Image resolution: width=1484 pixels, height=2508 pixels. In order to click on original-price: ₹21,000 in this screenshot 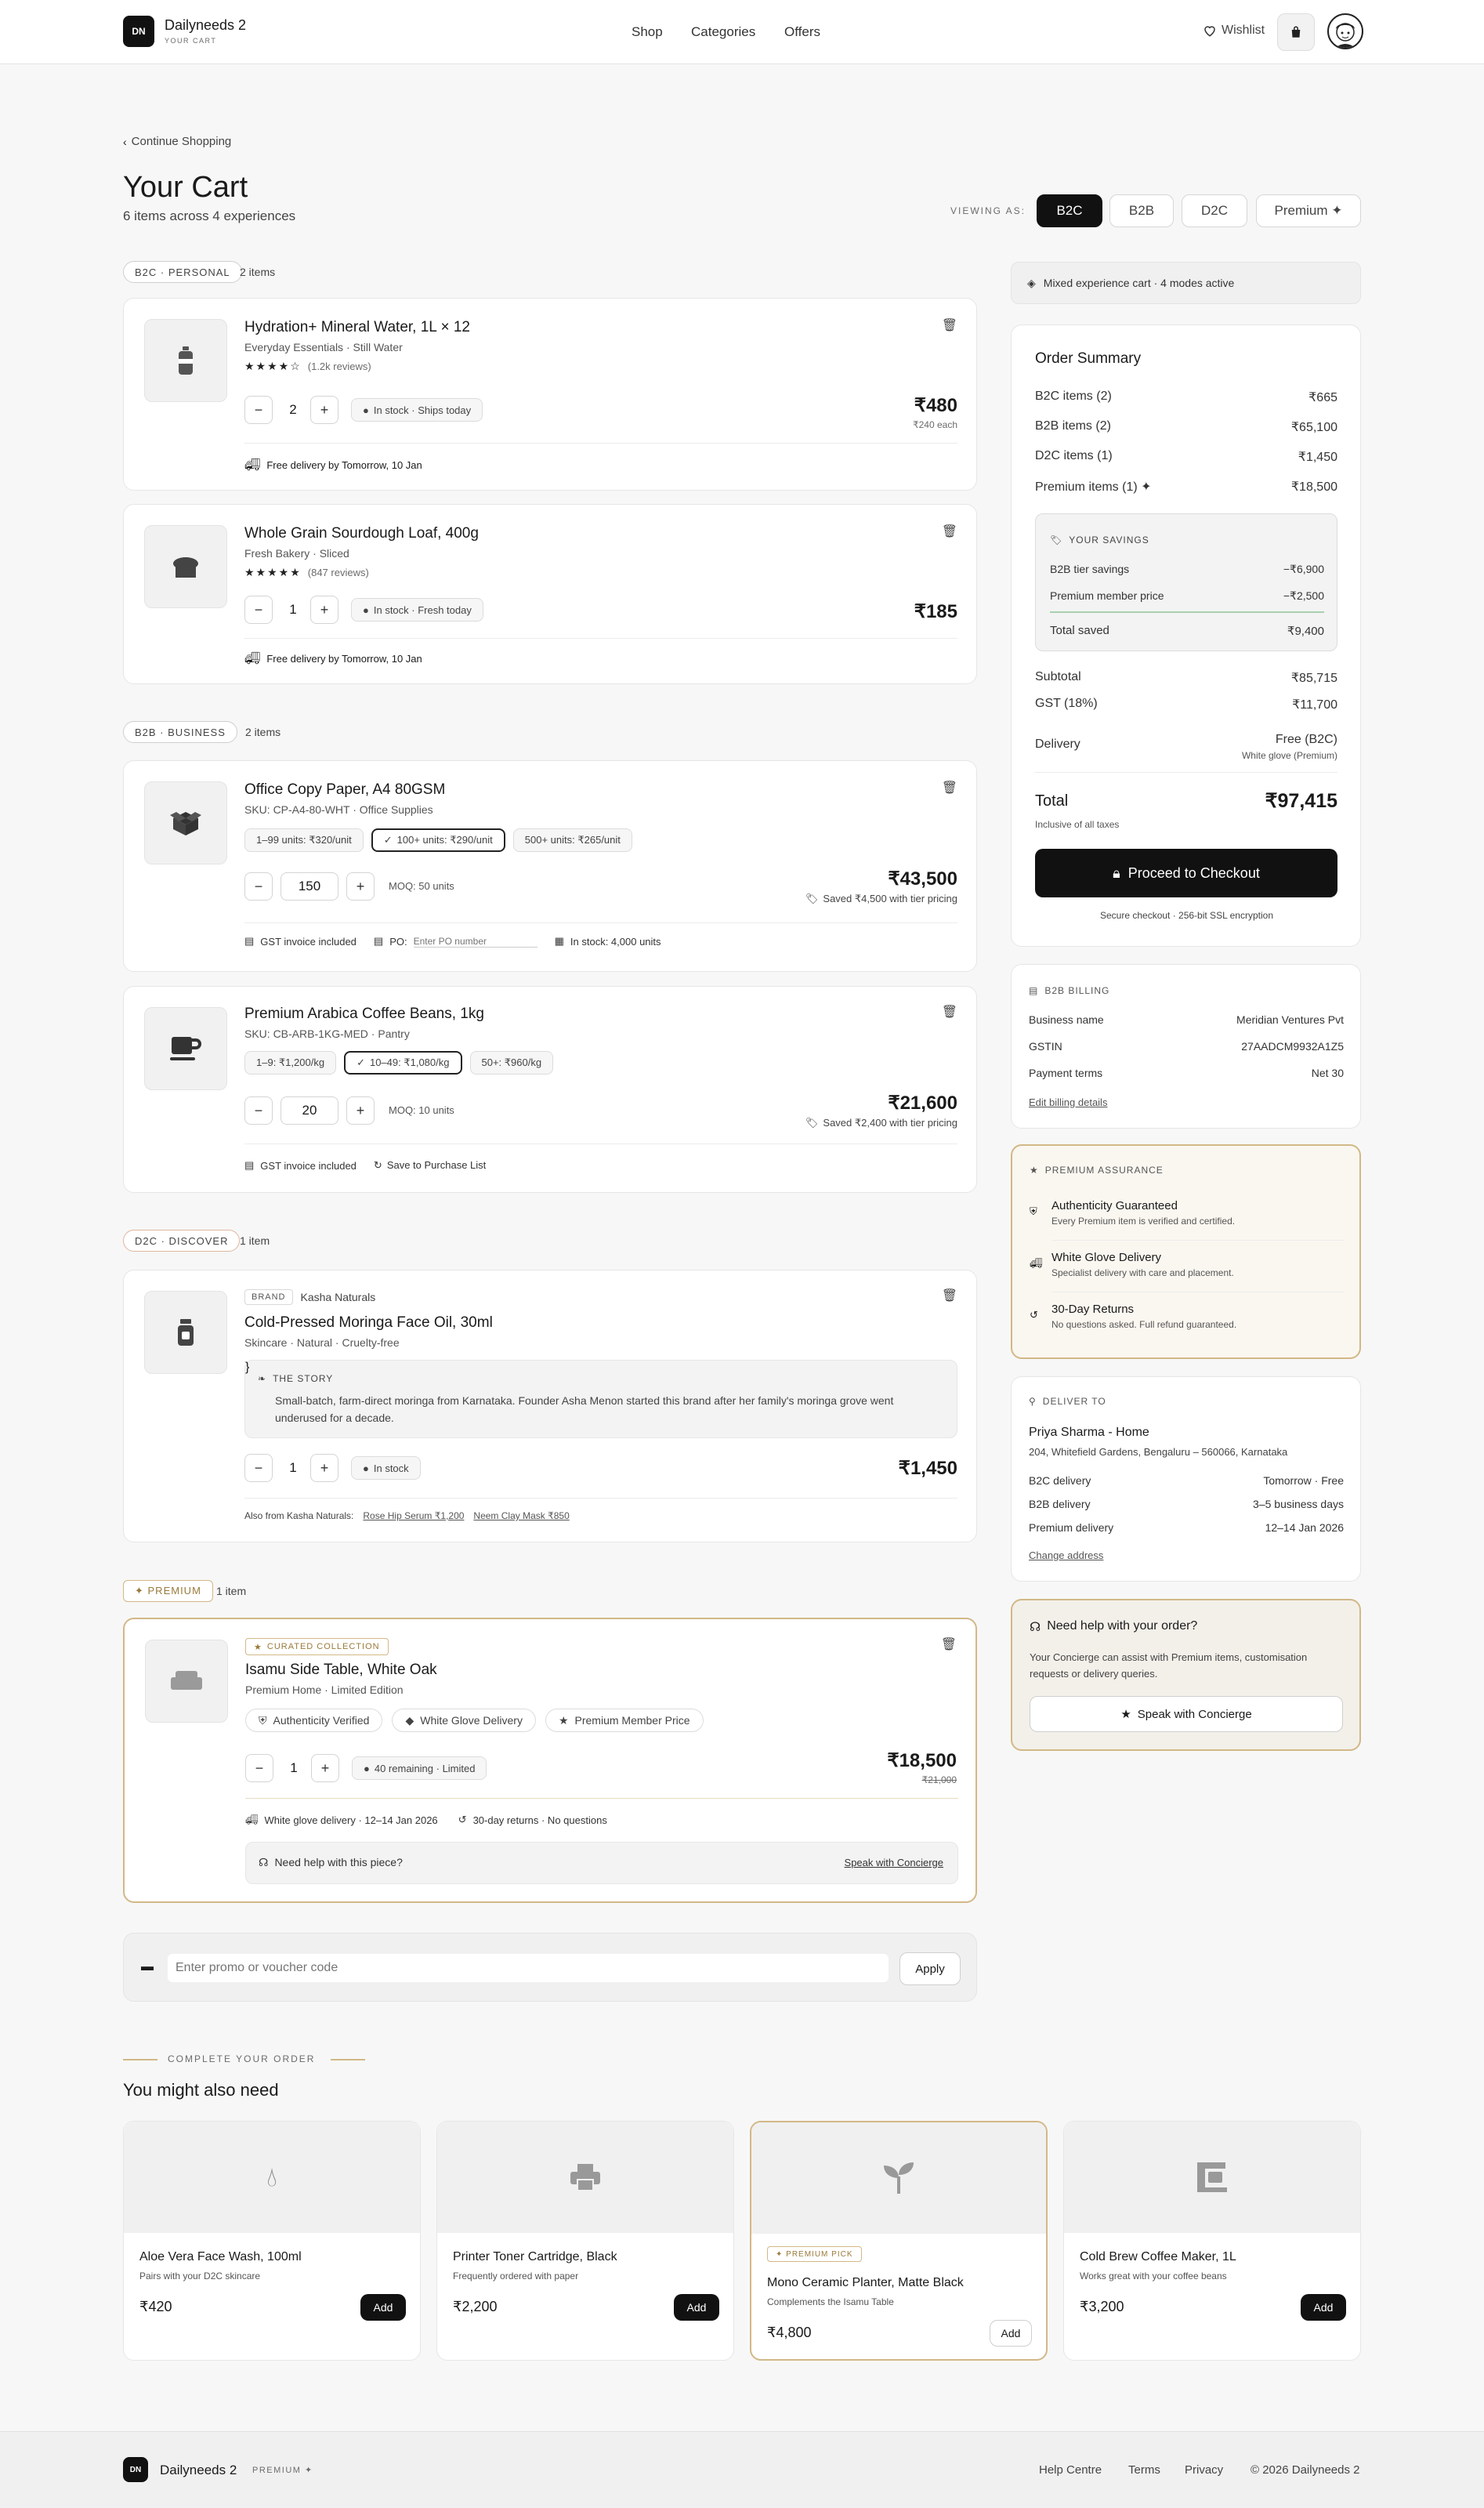, I will do `click(939, 1779)`.